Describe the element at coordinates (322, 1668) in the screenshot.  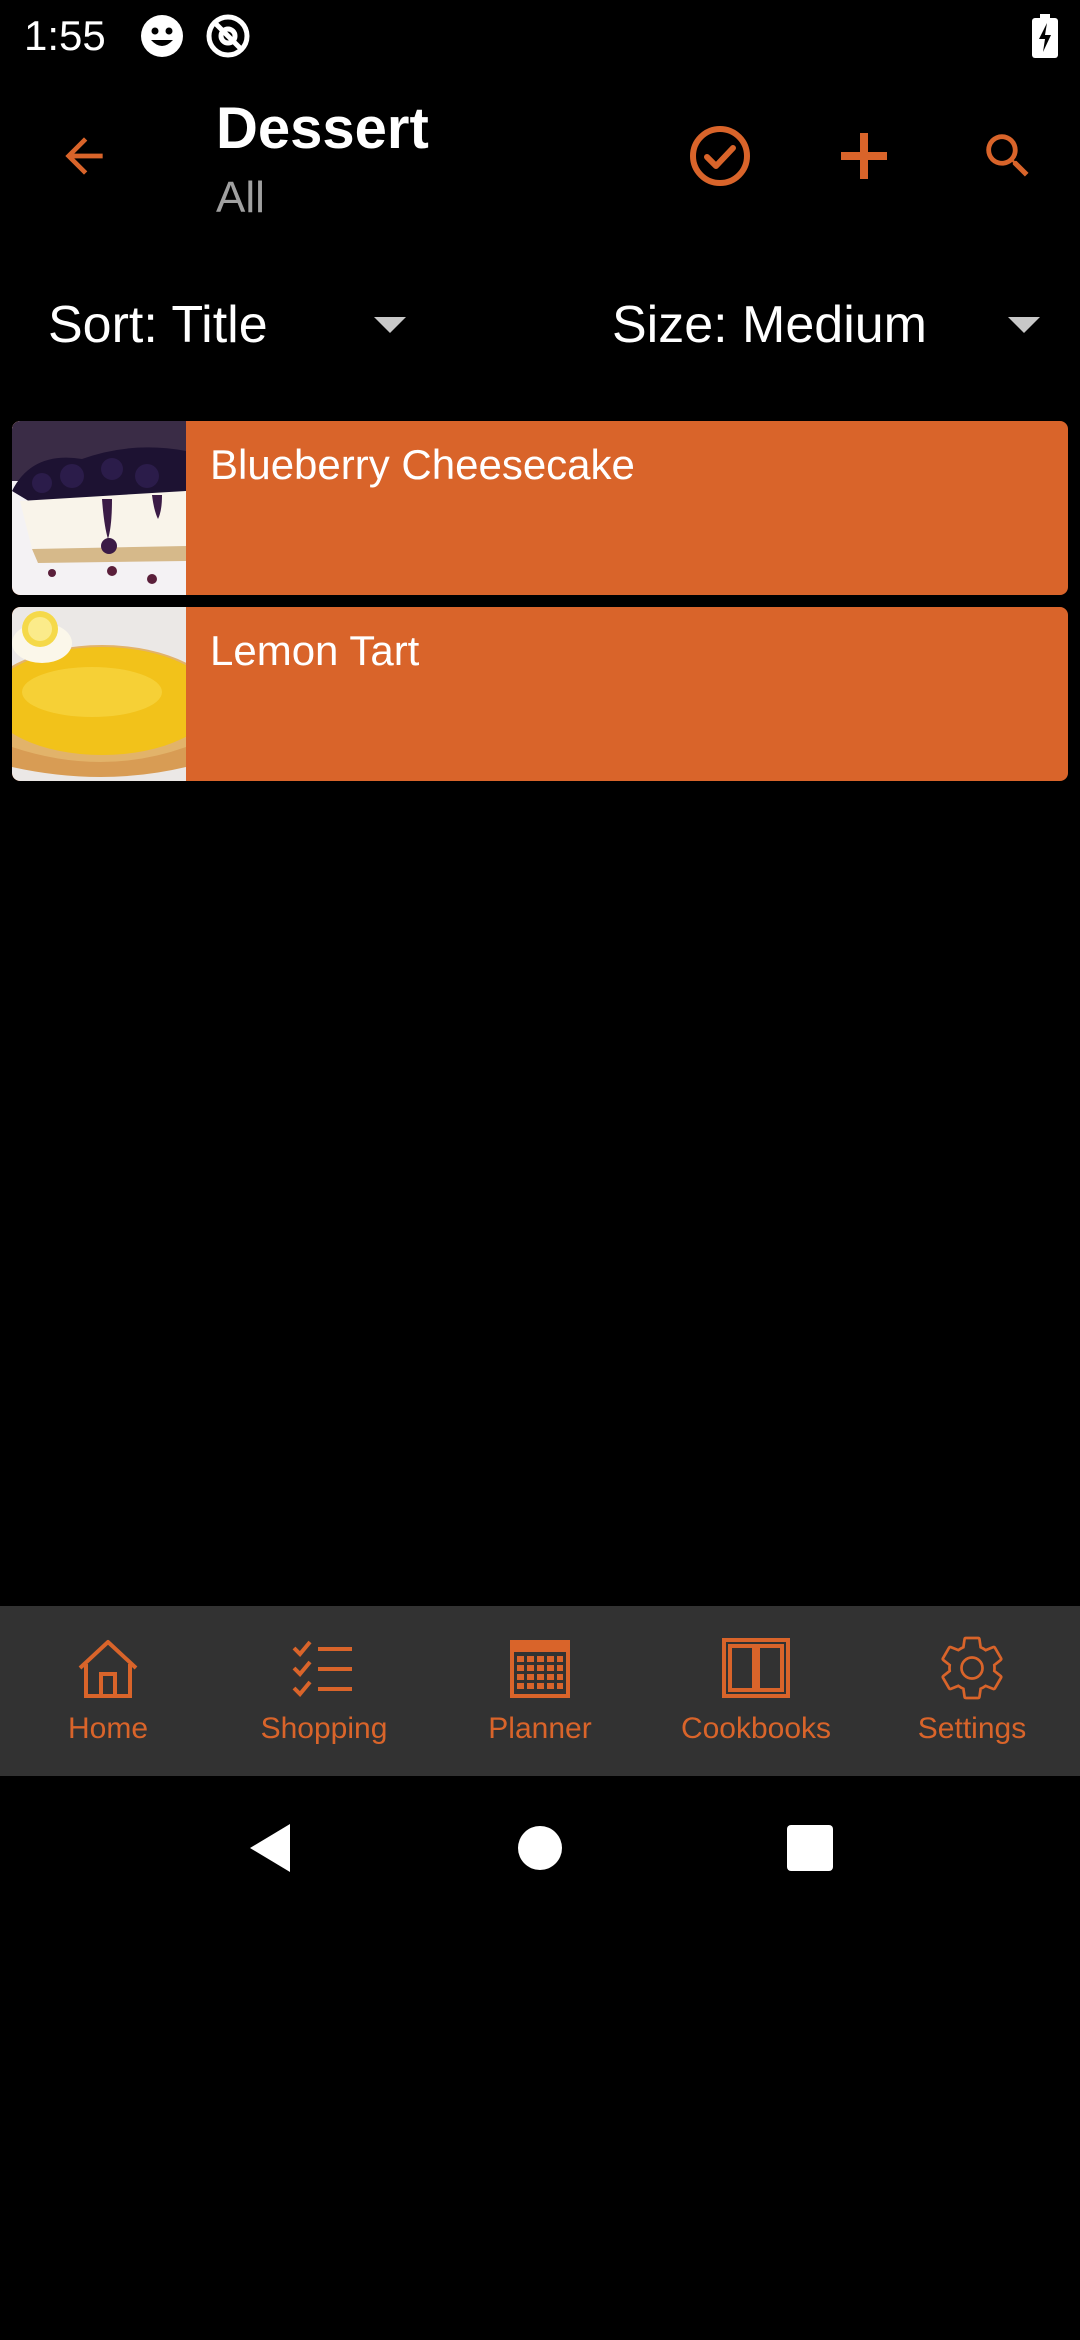
I see `checklist-icon` at that location.